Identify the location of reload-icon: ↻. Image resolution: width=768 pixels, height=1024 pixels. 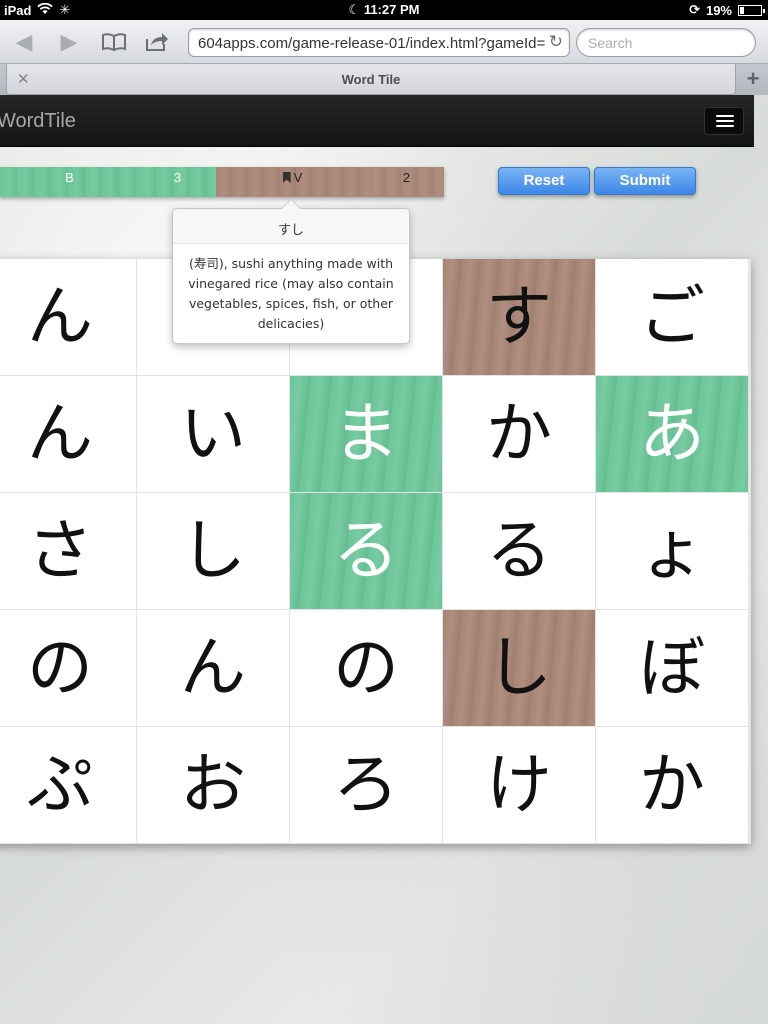
(556, 42).